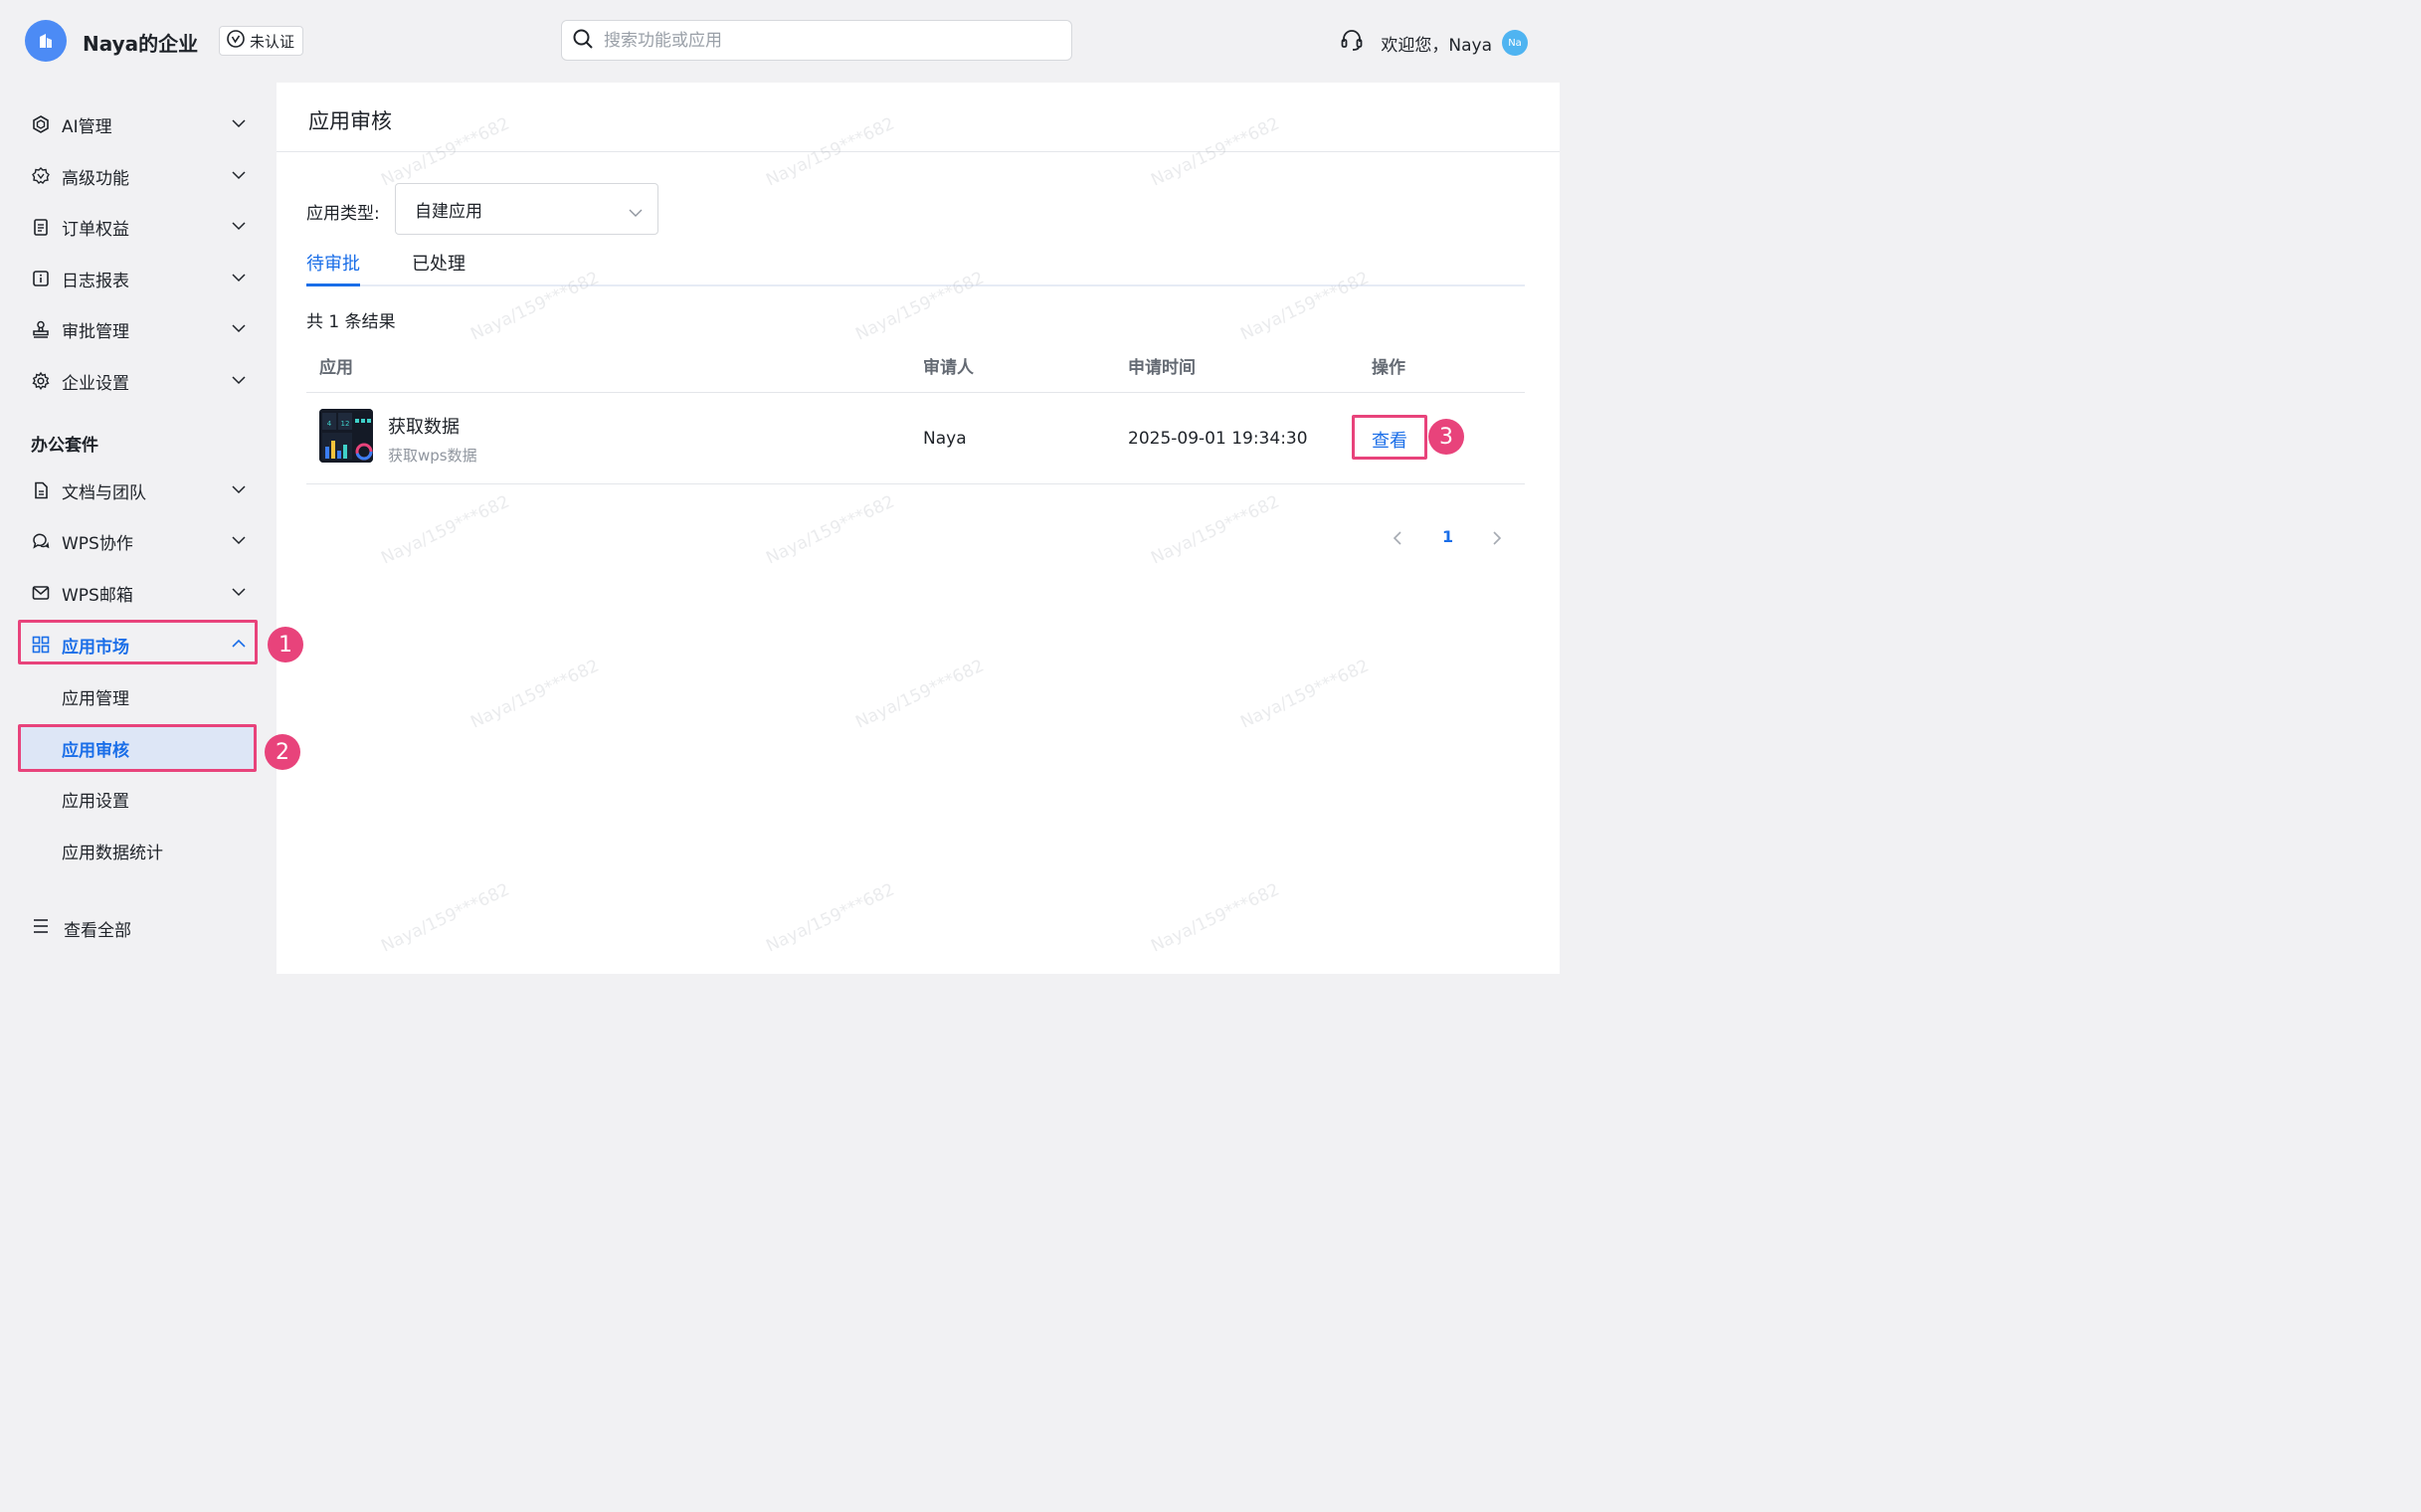  What do you see at coordinates (526, 209) in the screenshot?
I see `app-type-select: 自建应用` at bounding box center [526, 209].